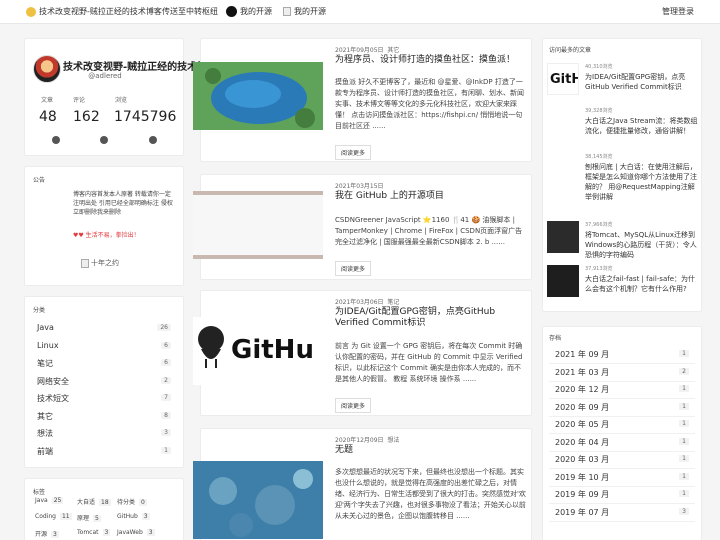  I want to click on category-item: 技术短文, so click(53, 398).